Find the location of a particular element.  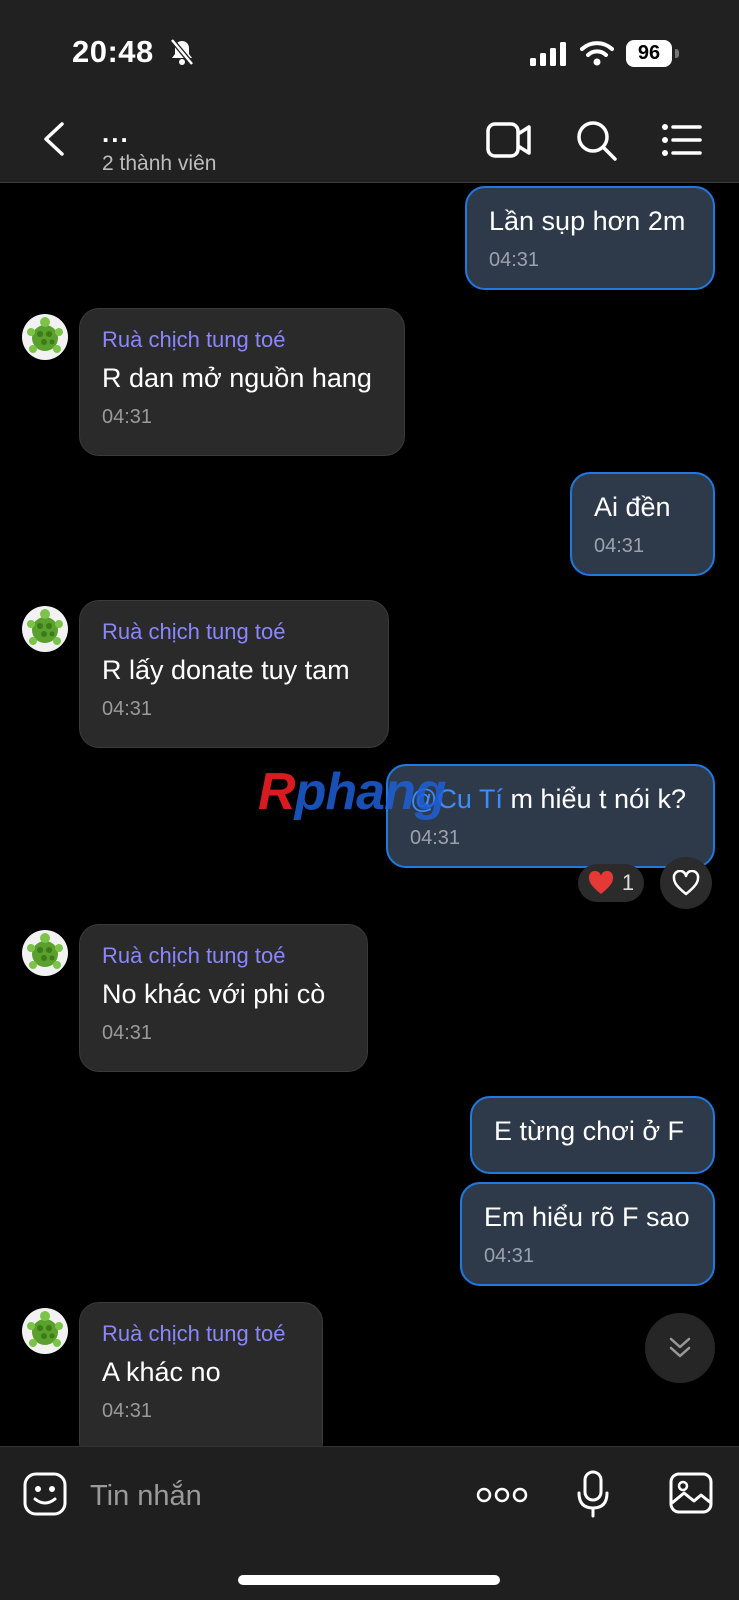

heart-filled-icon is located at coordinates (600, 882).